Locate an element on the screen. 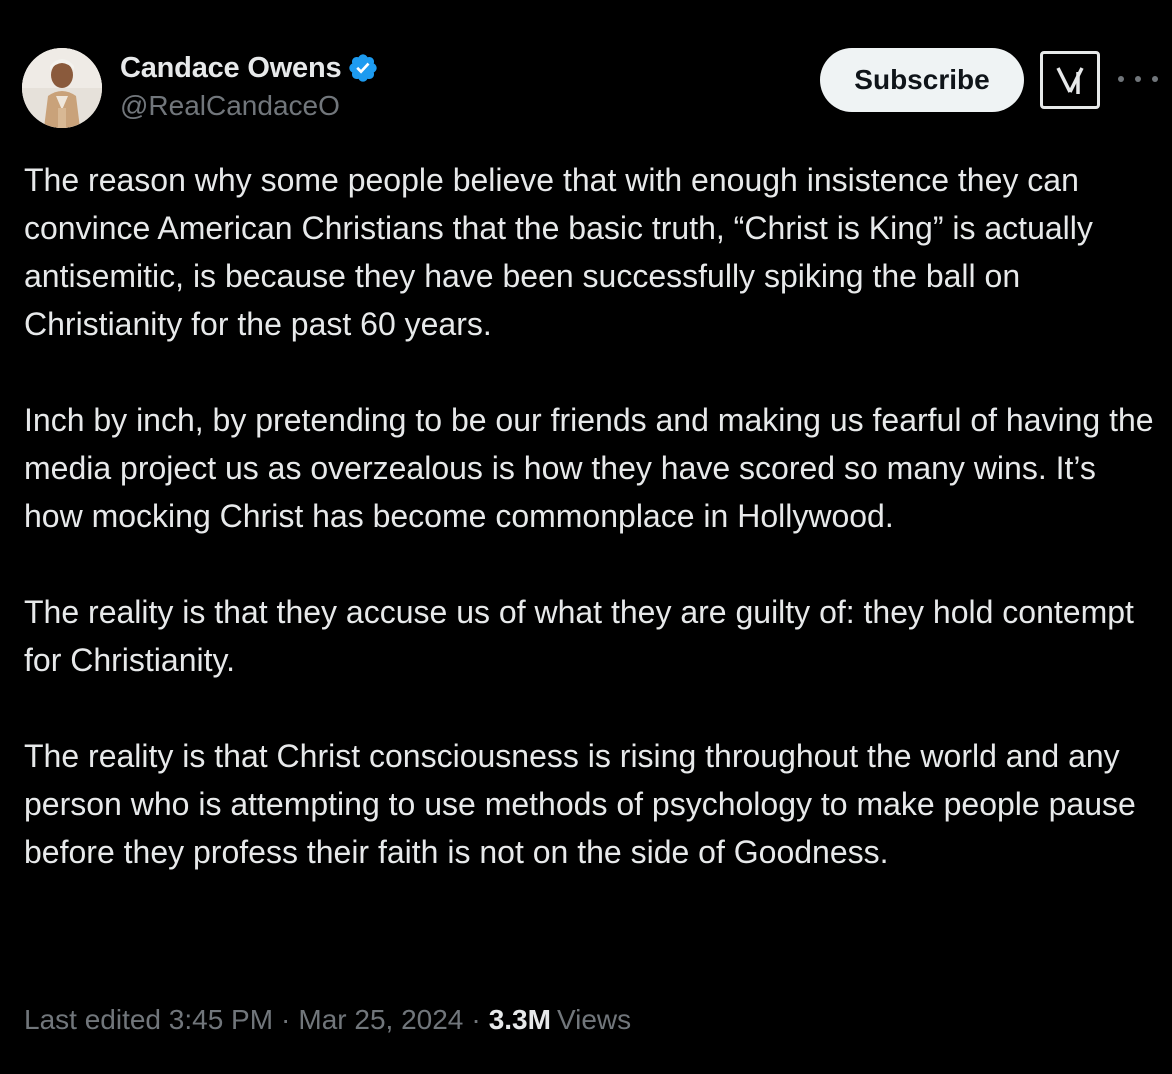 The image size is (1172, 1074). subscribe-button: Subscribe is located at coordinates (922, 80).